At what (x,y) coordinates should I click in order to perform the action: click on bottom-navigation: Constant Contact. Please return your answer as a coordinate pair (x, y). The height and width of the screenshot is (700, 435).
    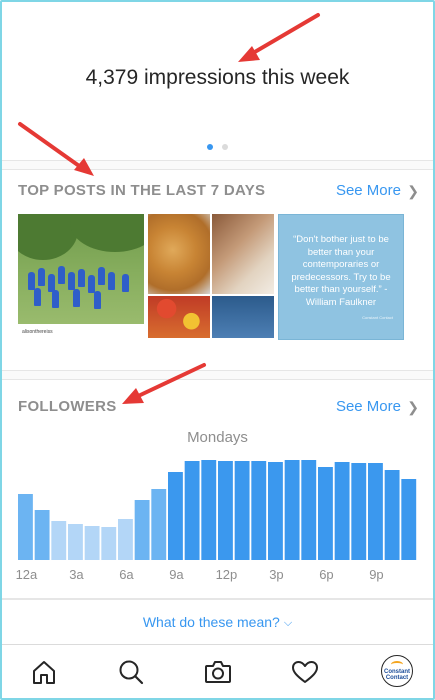
    Looking at the image, I should click on (217, 671).